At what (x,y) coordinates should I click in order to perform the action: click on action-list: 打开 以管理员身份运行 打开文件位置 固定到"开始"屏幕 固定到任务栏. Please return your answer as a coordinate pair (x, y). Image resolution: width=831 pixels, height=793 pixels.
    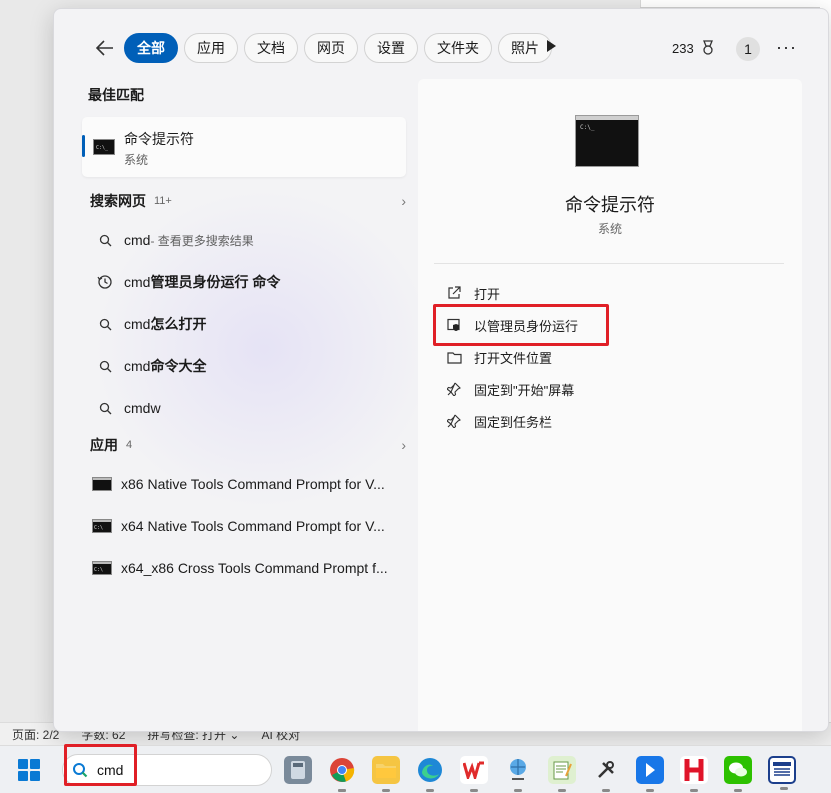
    Looking at the image, I should click on (512, 357).